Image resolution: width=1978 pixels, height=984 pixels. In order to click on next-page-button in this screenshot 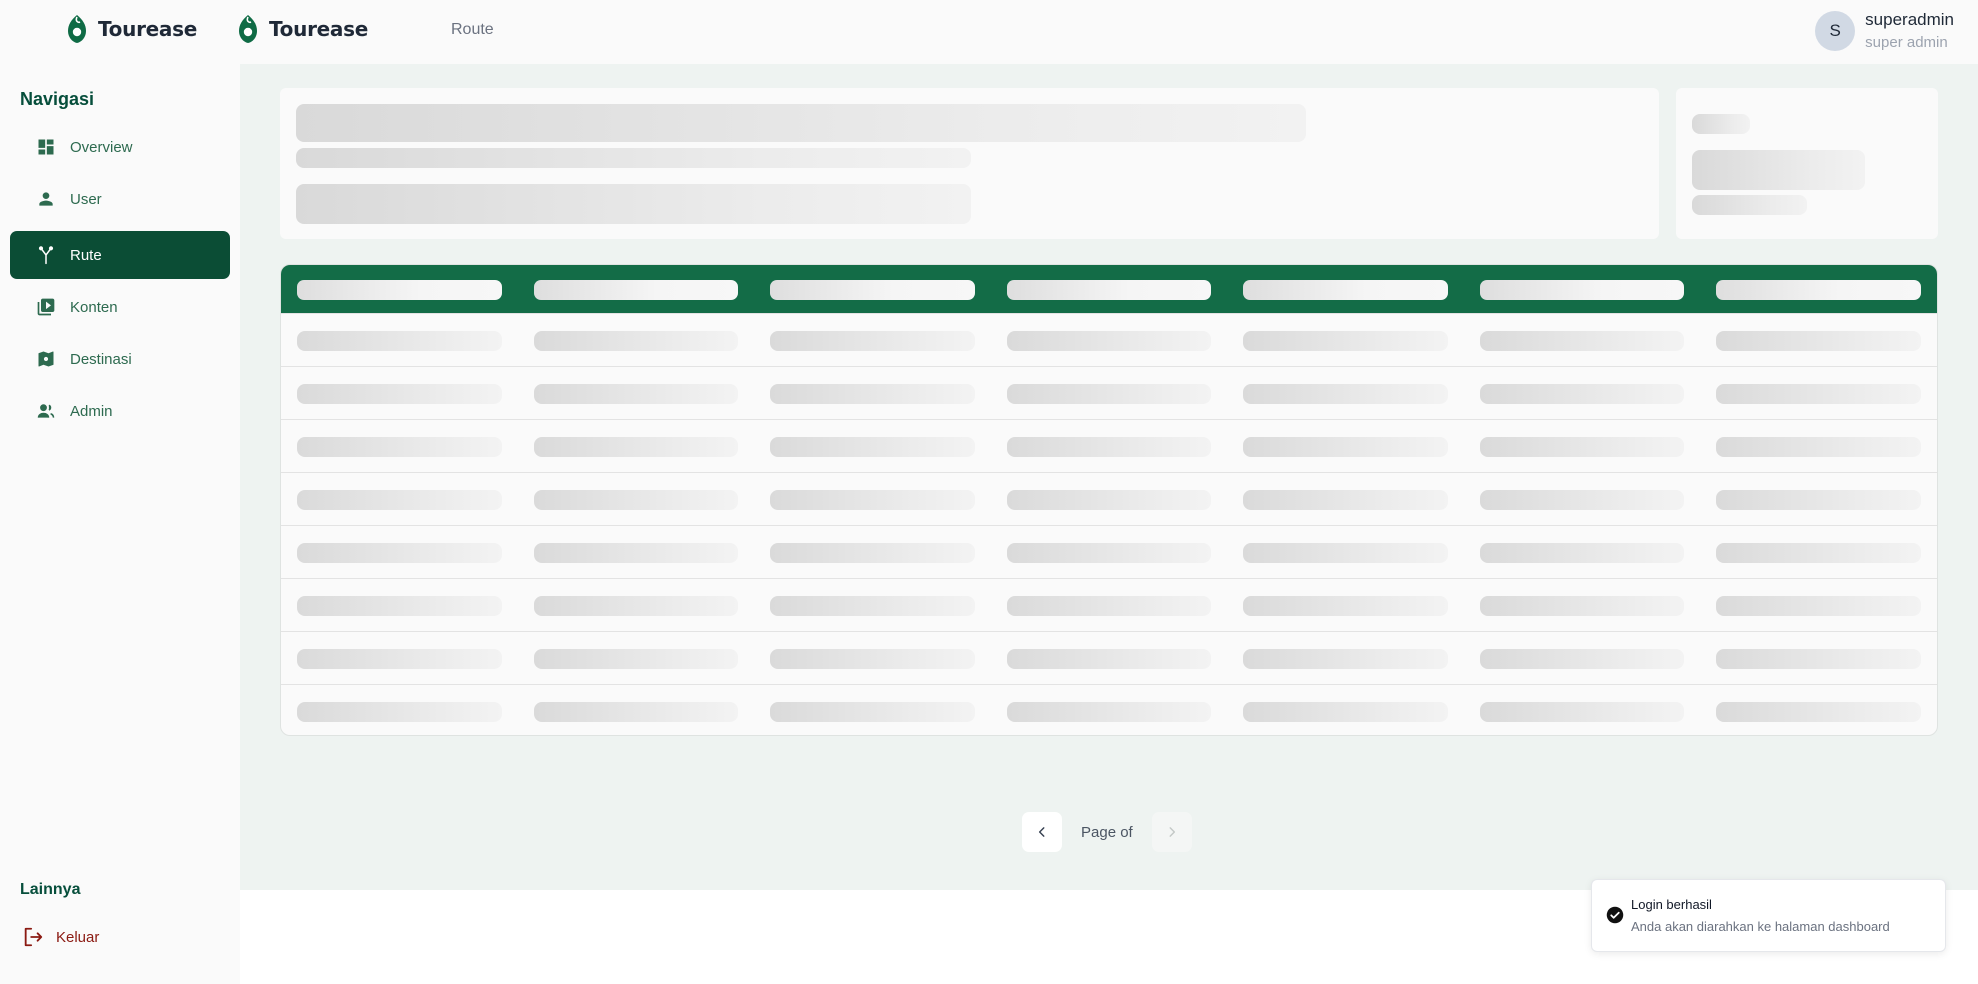, I will do `click(1171, 832)`.